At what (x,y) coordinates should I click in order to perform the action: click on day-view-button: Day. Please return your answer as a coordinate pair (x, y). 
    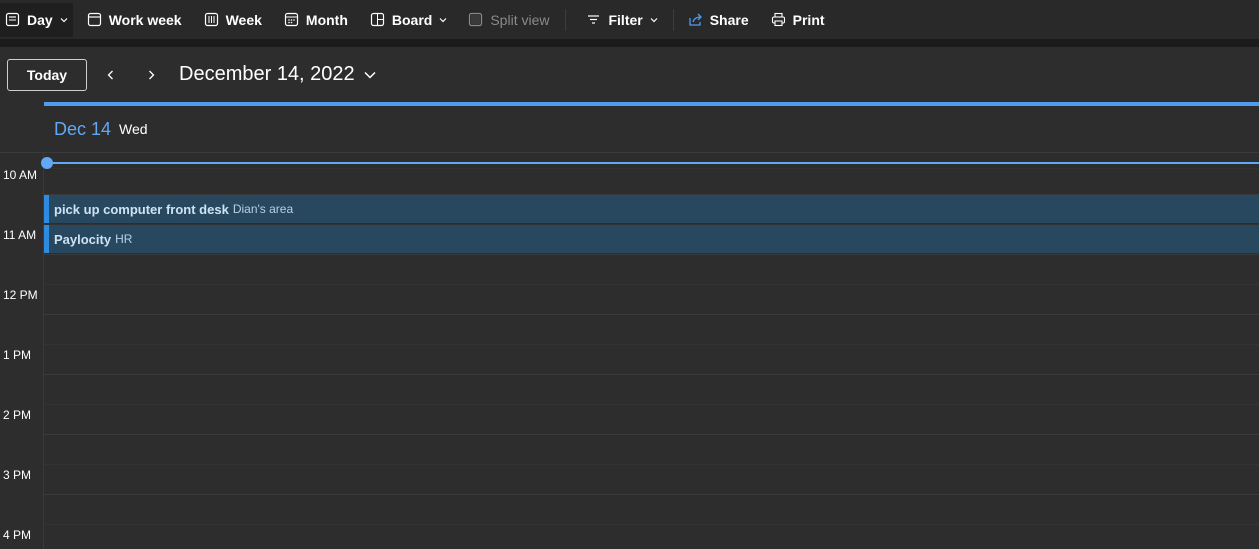
    Looking at the image, I should click on (36, 19).